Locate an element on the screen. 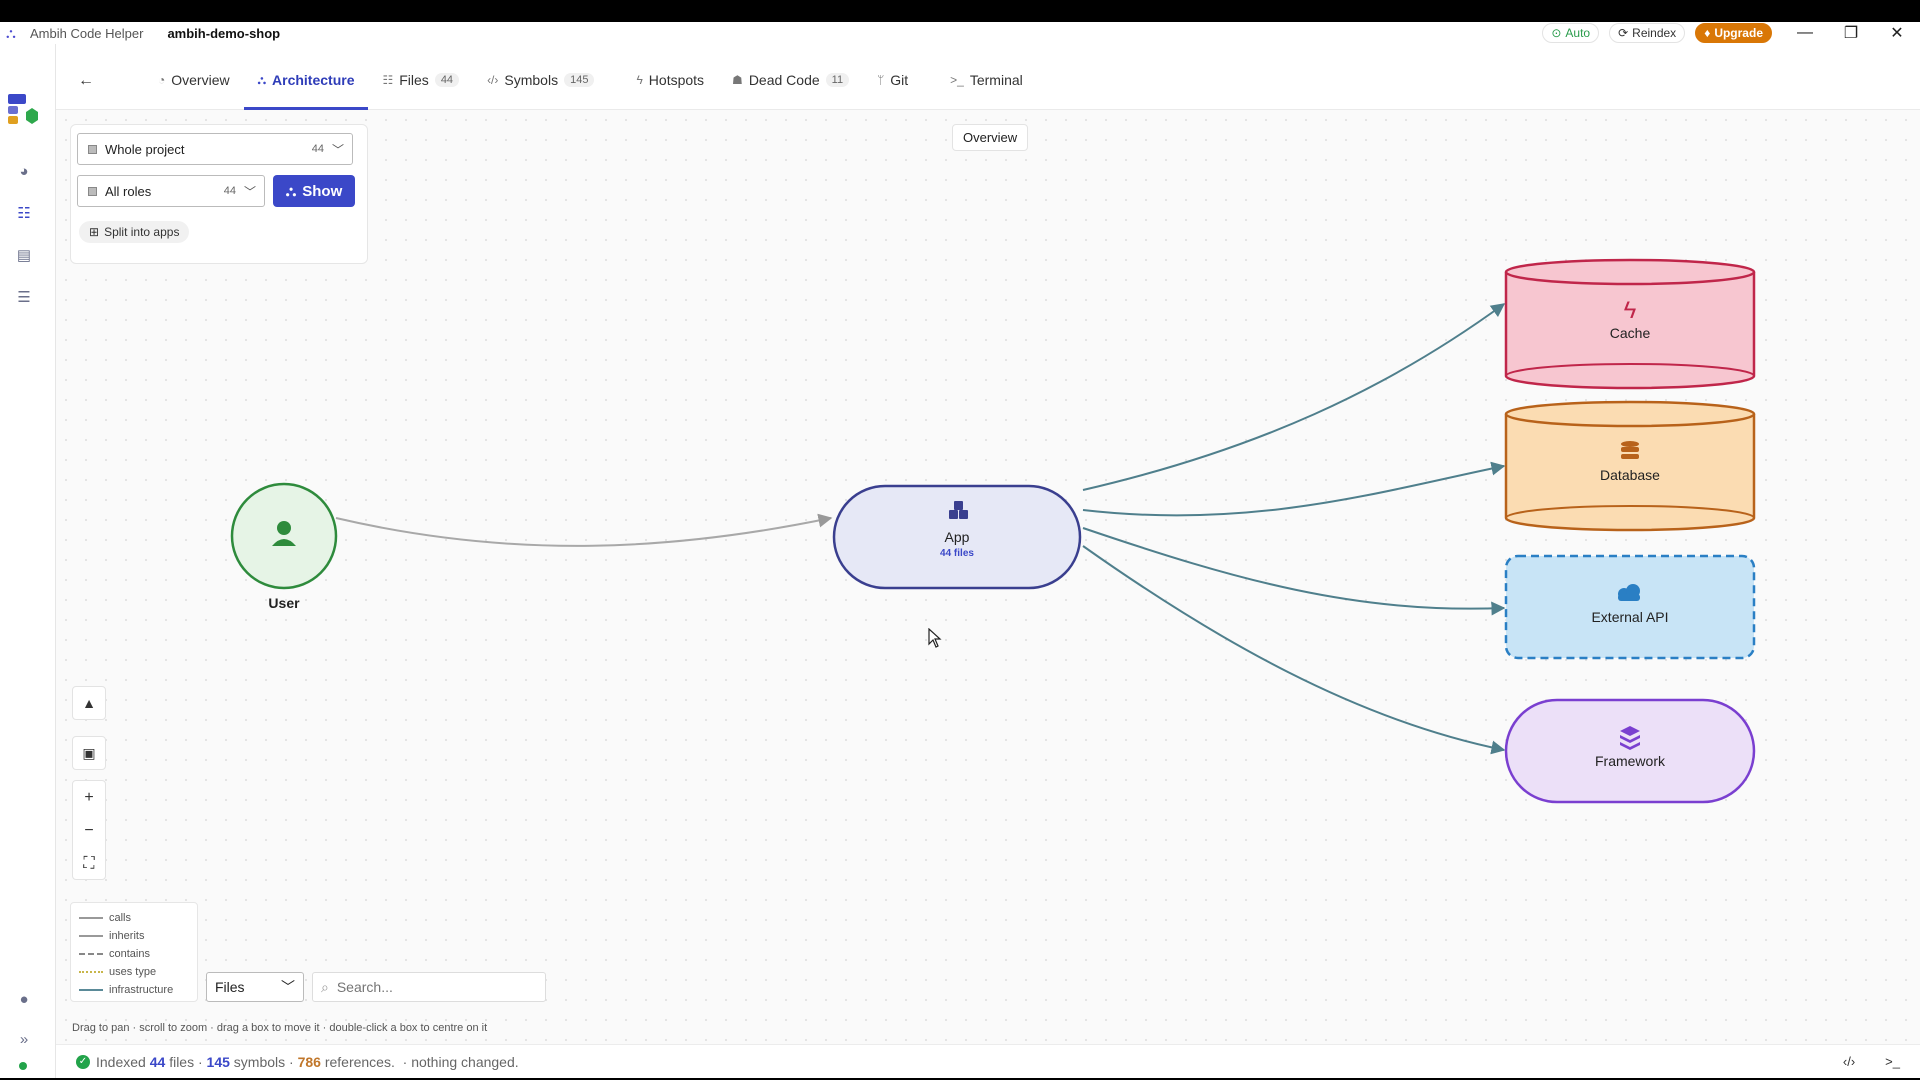 Image resolution: width=1920 pixels, height=1080 pixels. node-app-label: App is located at coordinates (957, 537).